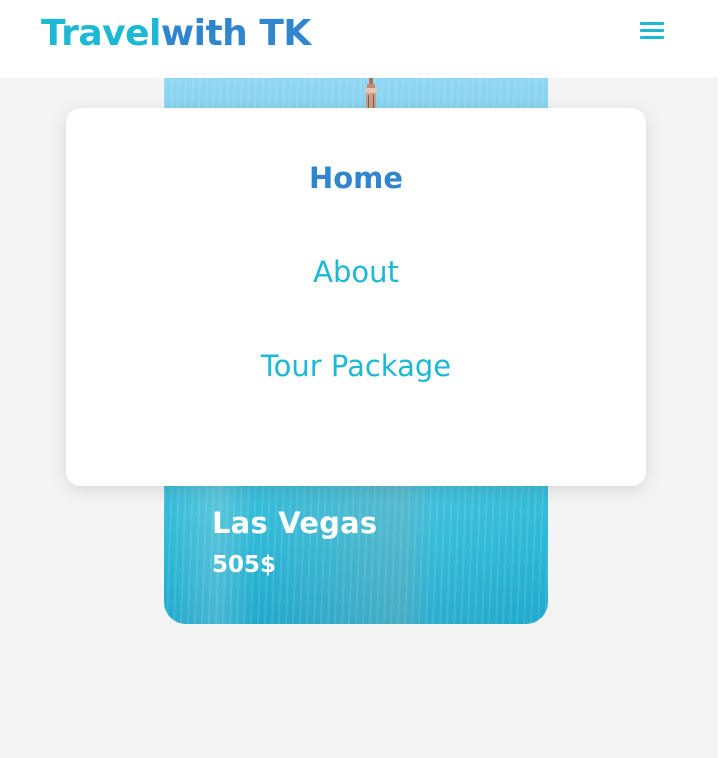  What do you see at coordinates (235, 33) in the screenshot?
I see `brand-part-with-tk: with TK` at bounding box center [235, 33].